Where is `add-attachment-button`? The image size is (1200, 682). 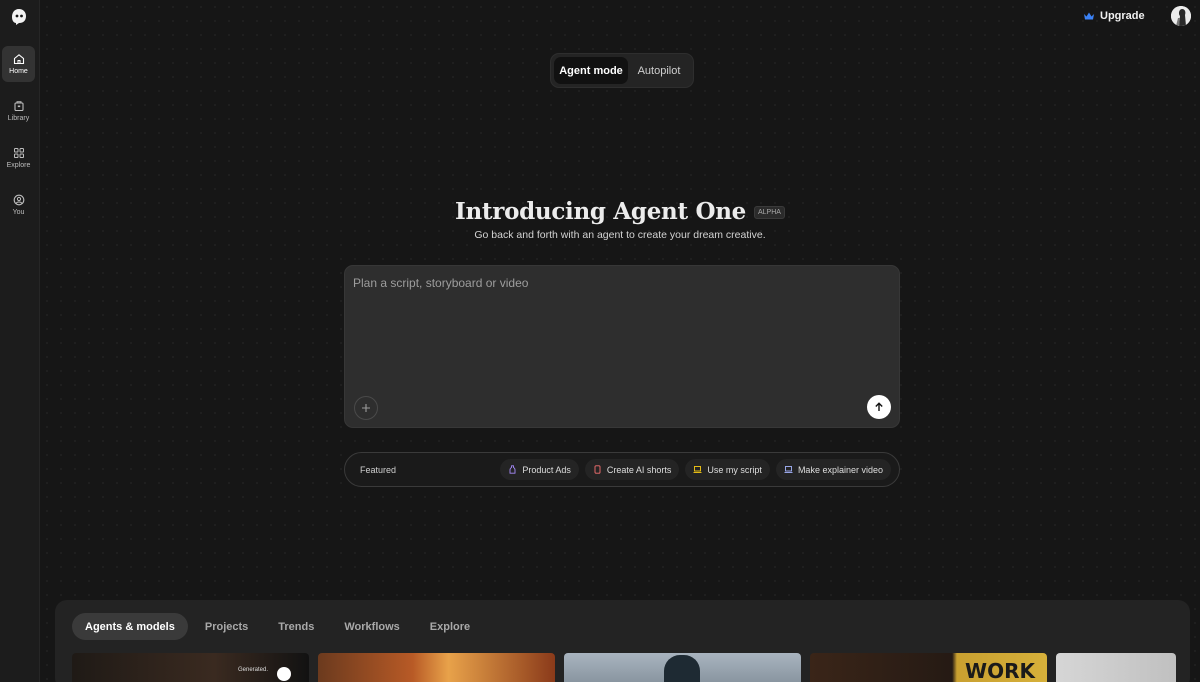
add-attachment-button is located at coordinates (366, 408).